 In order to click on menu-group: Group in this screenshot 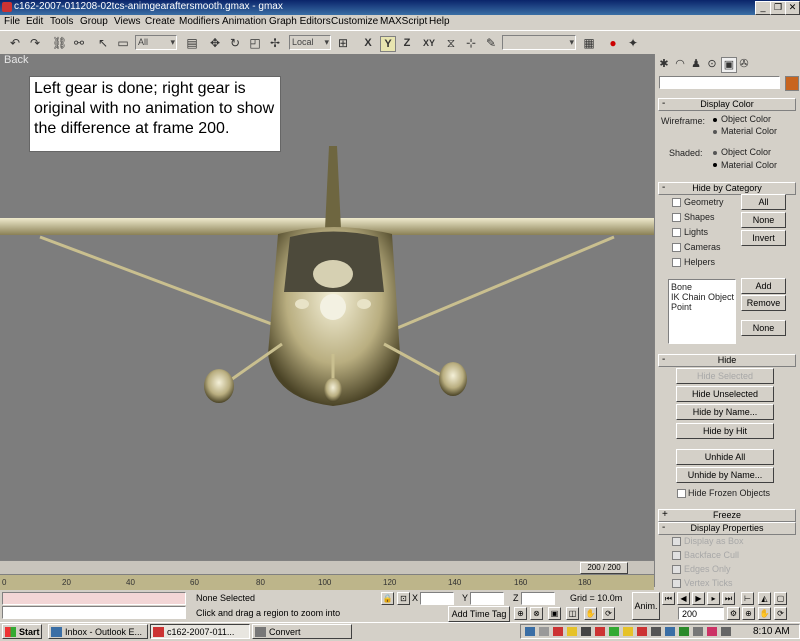, I will do `click(94, 21)`.